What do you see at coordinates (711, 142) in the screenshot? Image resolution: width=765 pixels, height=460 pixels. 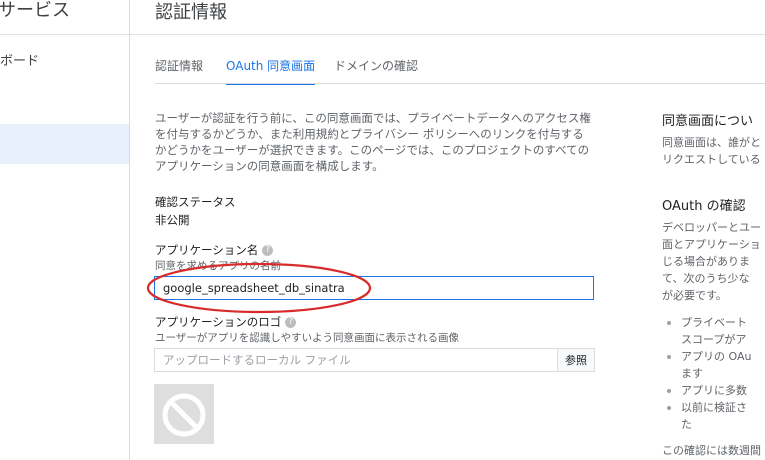 I see `consent-text-line-1: 同意画面は、誰がと` at bounding box center [711, 142].